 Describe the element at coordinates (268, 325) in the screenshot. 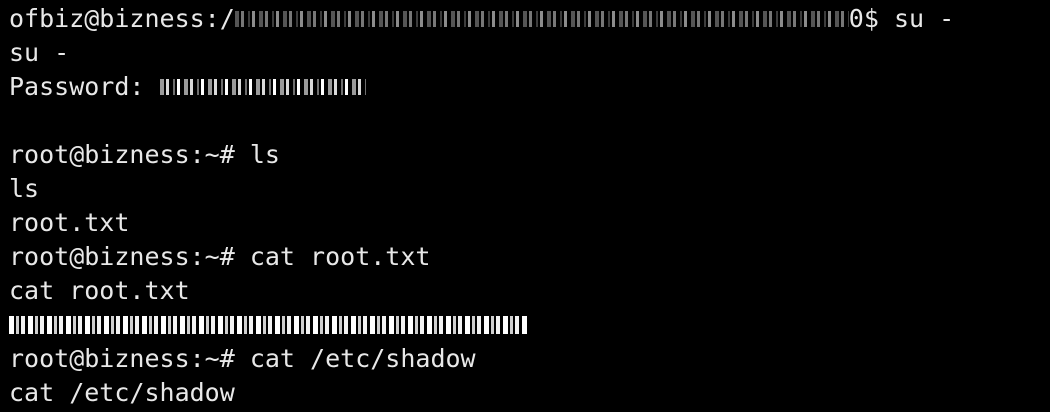

I see `redacted-flag` at that location.